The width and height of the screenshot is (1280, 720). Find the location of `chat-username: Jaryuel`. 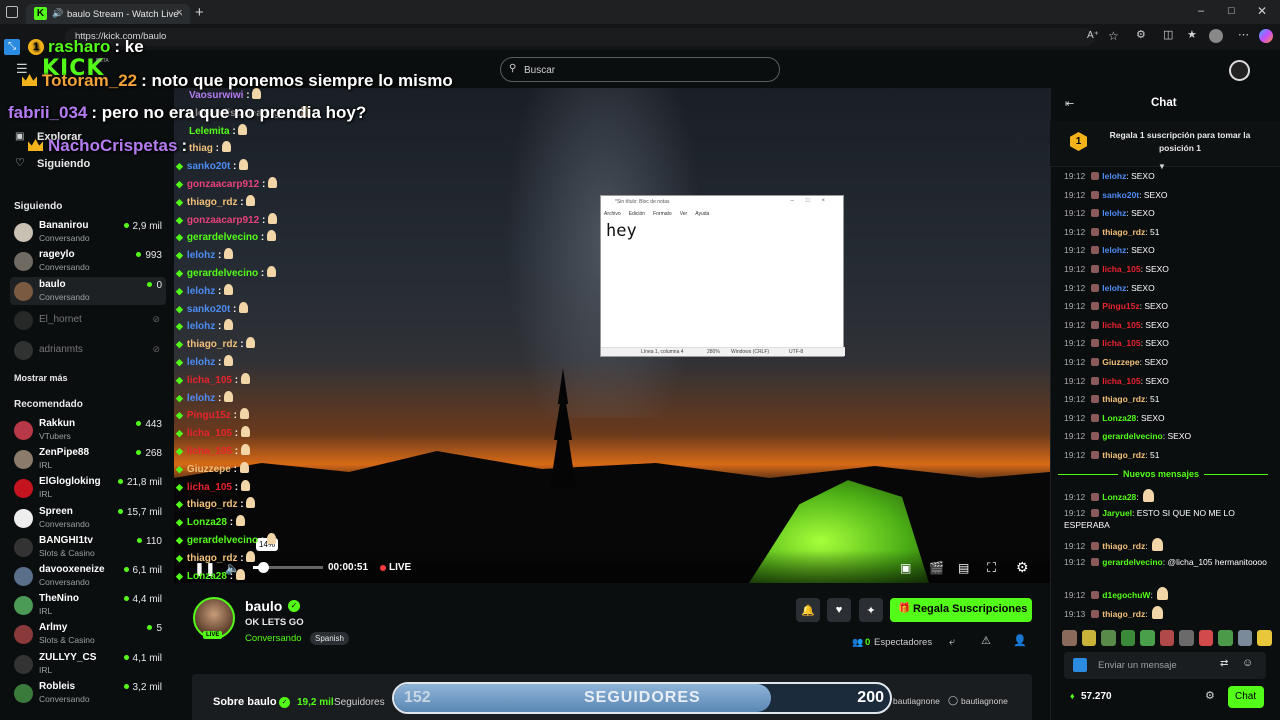

chat-username: Jaryuel is located at coordinates (1117, 513).